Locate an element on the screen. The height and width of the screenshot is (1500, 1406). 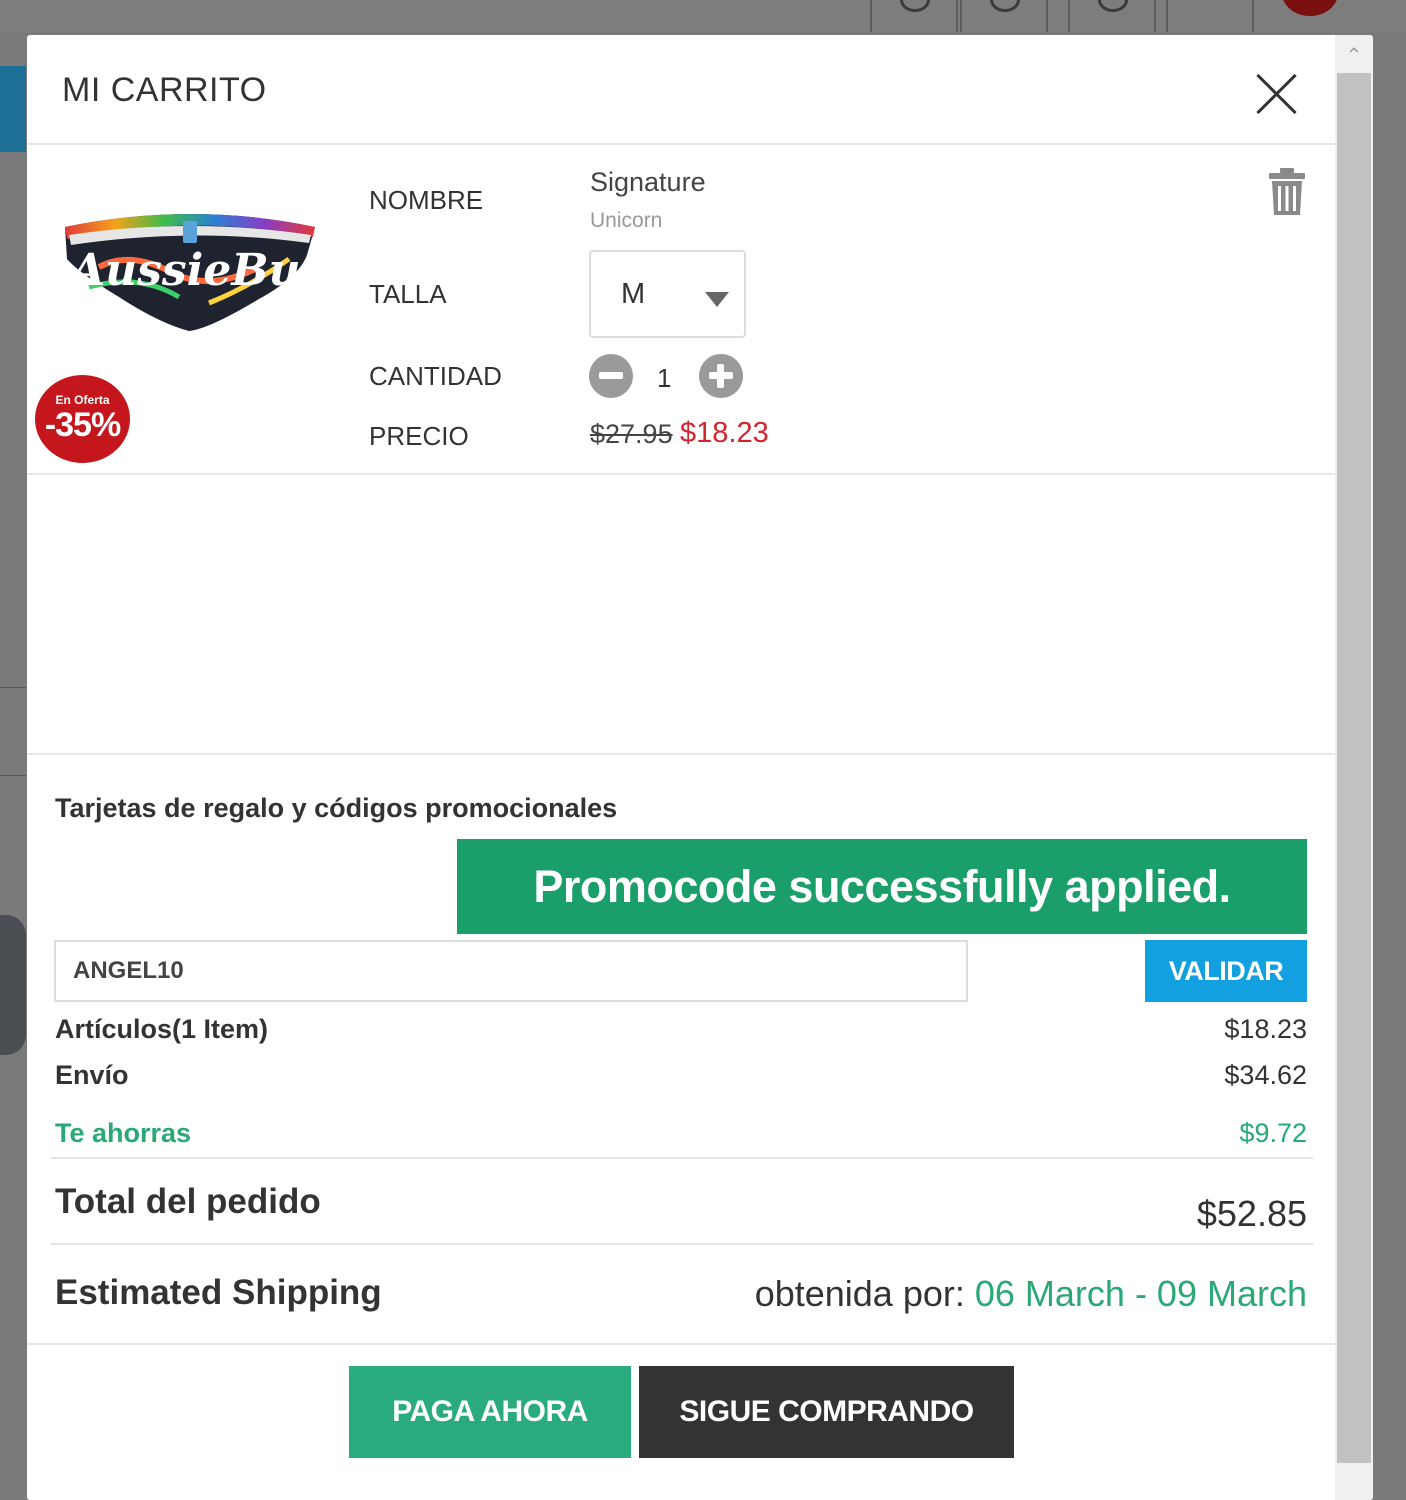
product-image: AussieBu is located at coordinates (192, 277).